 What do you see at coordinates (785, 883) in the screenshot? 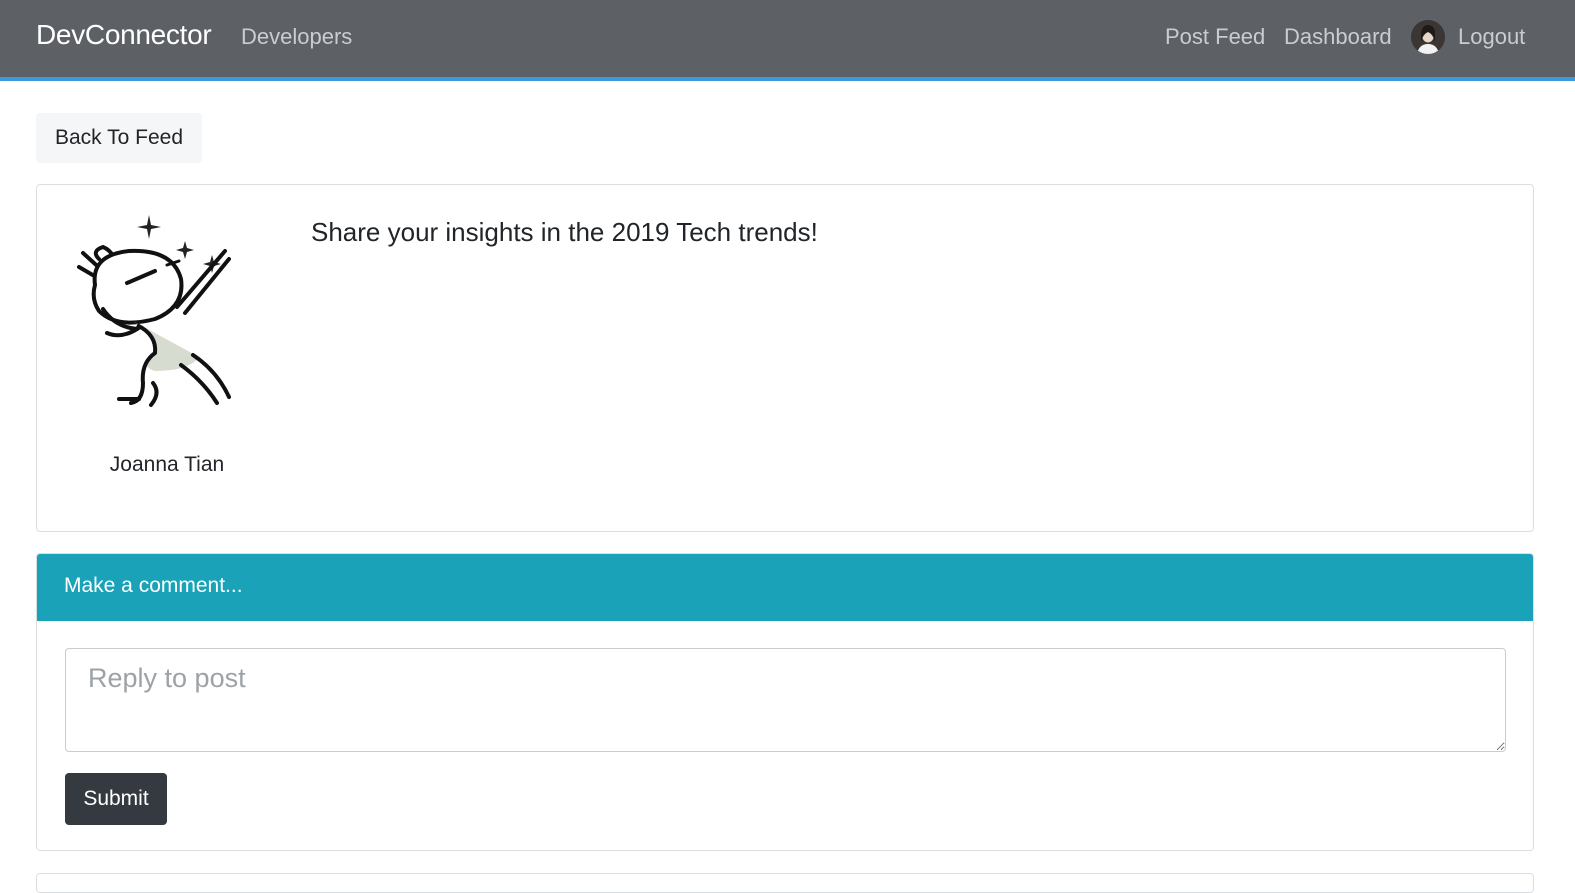
I see `comments-list-card` at bounding box center [785, 883].